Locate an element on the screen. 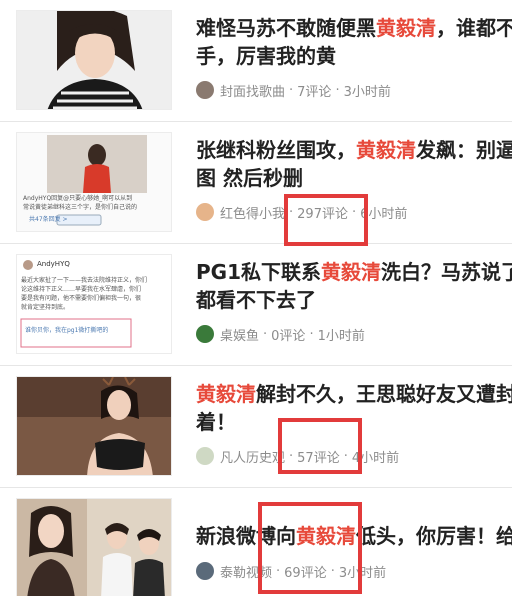  article-meta: 封面找歌曲 · 7评论 · 3小时前 is located at coordinates (293, 90).